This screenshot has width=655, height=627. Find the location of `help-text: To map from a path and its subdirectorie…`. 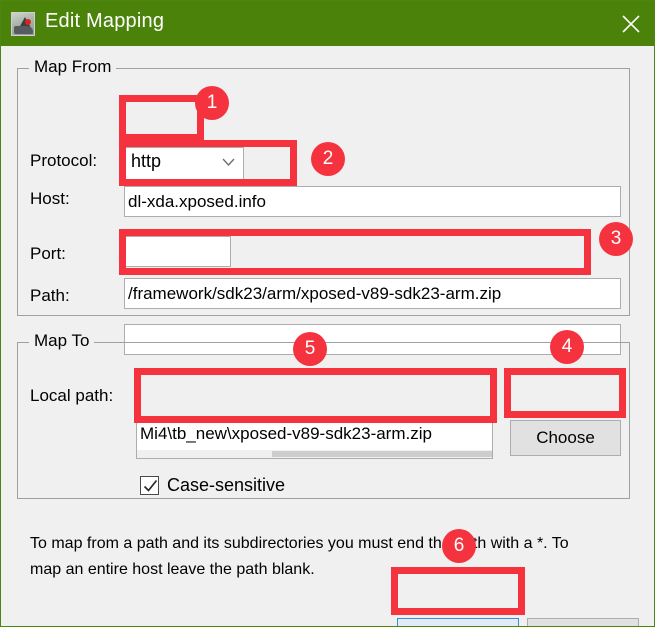

help-text: To map from a path and its subdirectorie… is located at coordinates (299, 556).